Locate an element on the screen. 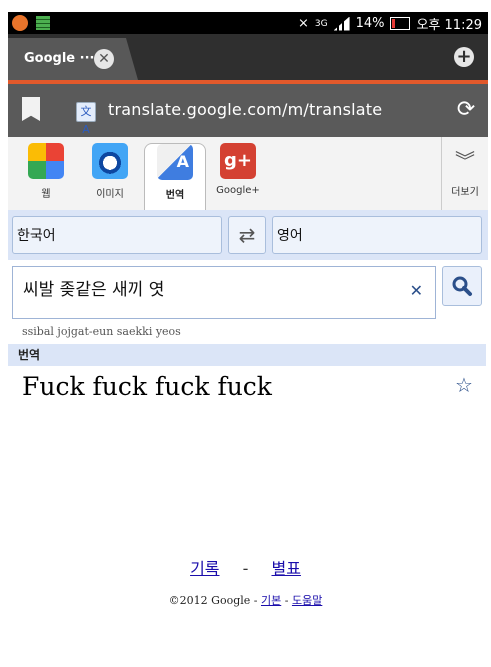 The image size is (491, 667). favicon-icon: 文A is located at coordinates (86, 119).